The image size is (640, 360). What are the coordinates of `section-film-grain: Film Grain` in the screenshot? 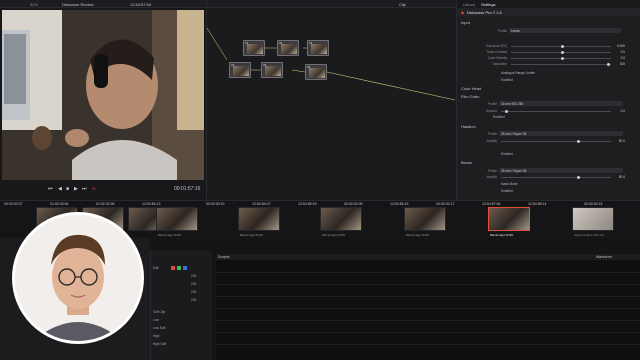 It's located at (470, 96).